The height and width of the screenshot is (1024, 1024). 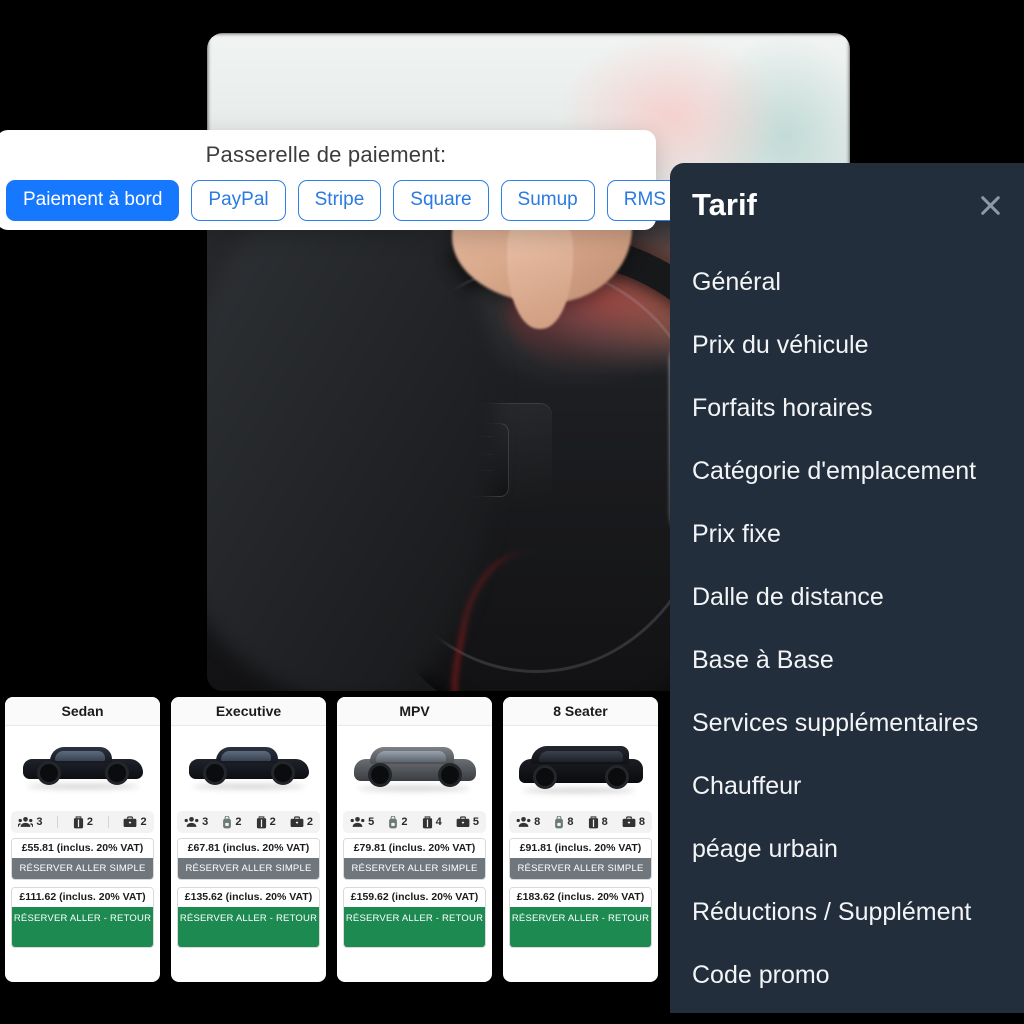 I want to click on capacity-briefcase-icon: 8, so click(x=633, y=822).